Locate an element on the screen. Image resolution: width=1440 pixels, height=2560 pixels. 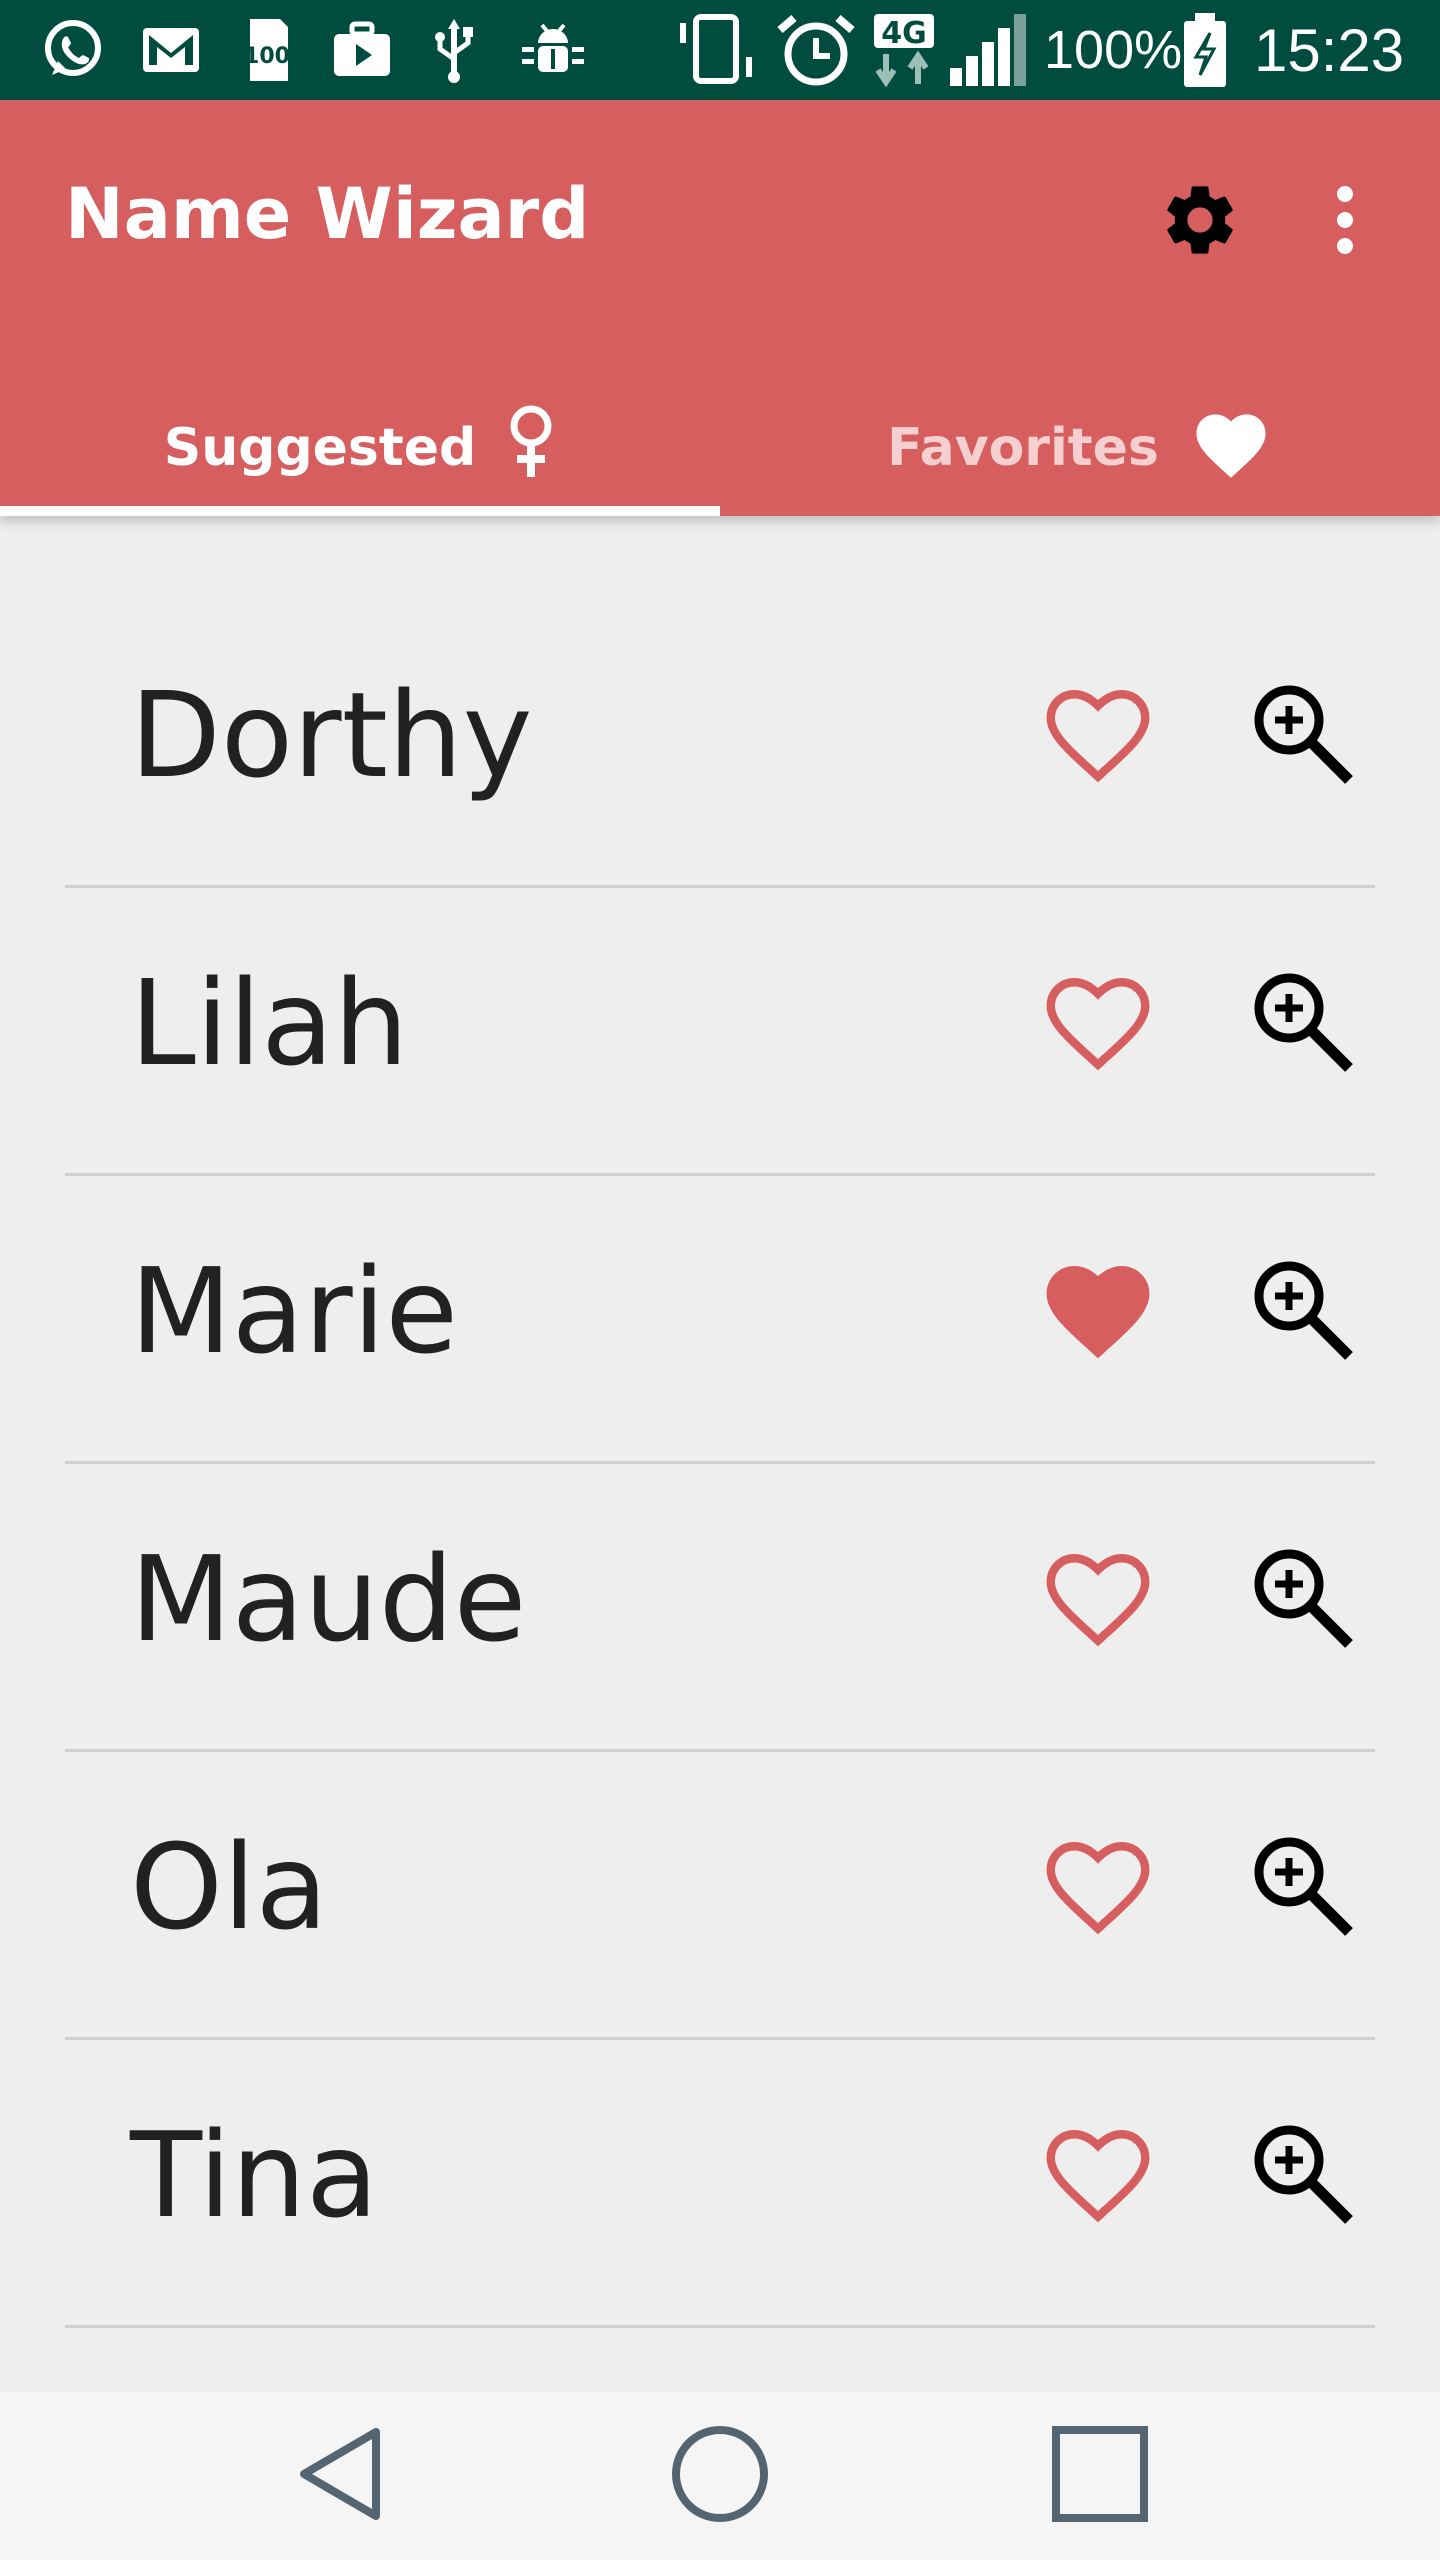
tab-suggested: Suggested is located at coordinates (360, 448).